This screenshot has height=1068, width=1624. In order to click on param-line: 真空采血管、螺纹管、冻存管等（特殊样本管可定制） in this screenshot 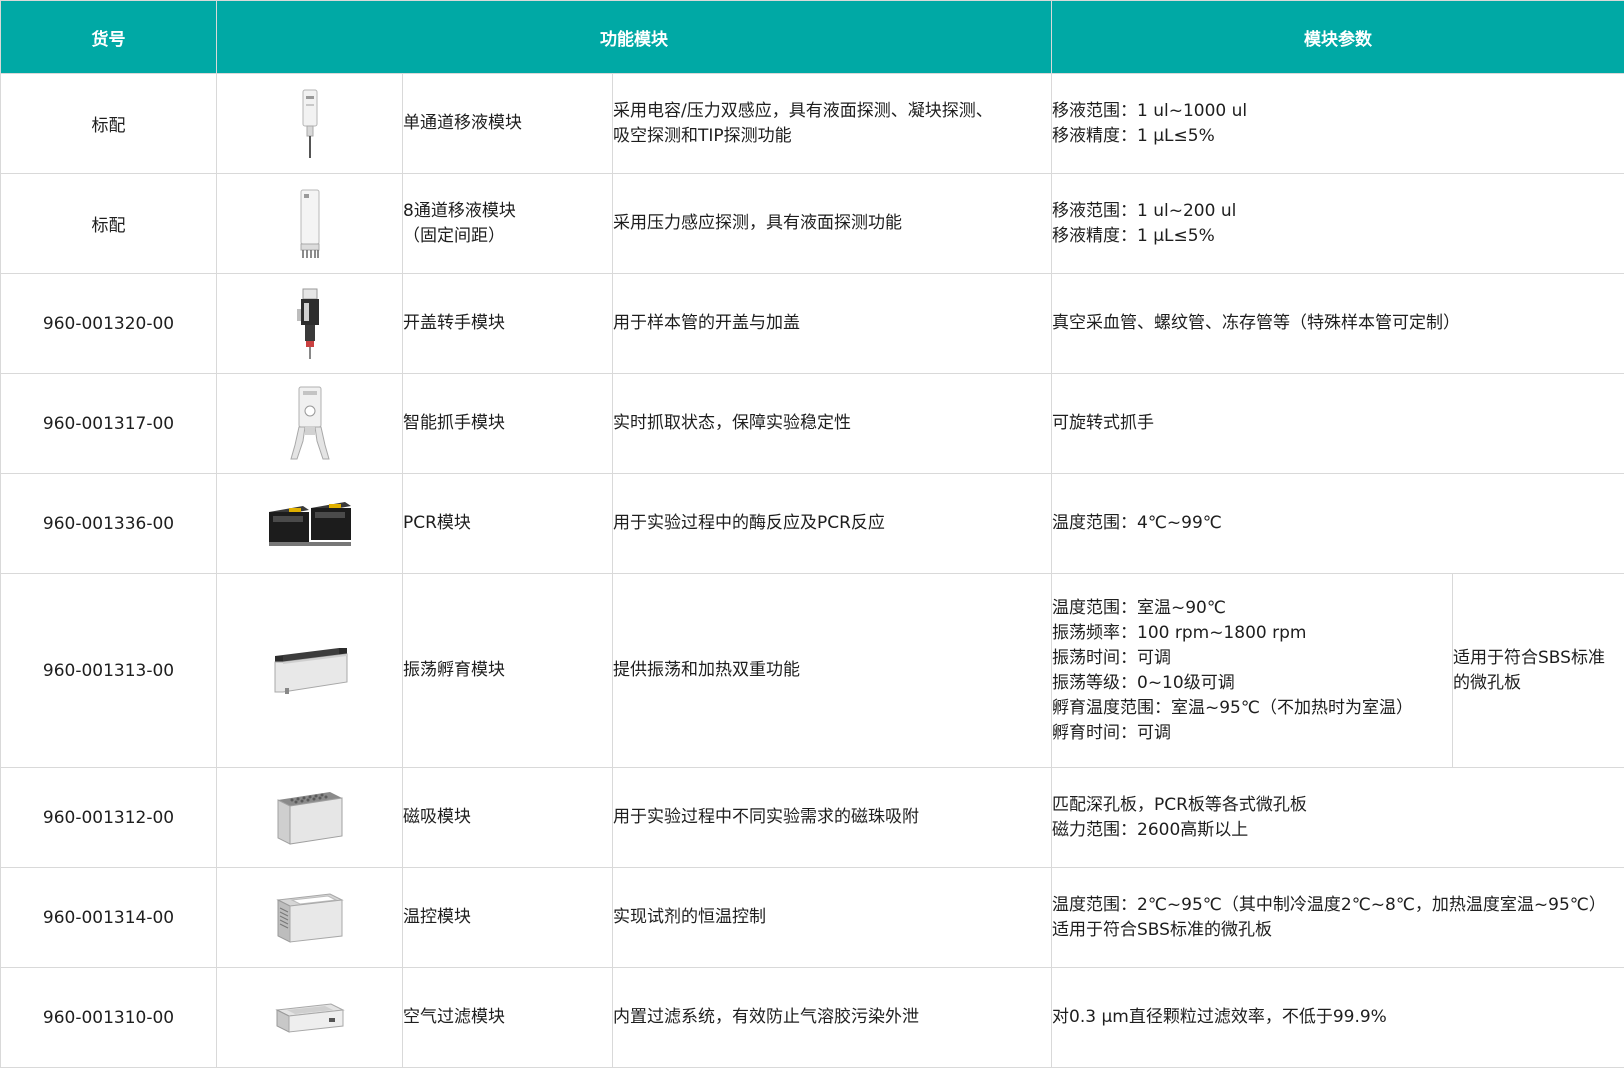, I will do `click(1338, 323)`.